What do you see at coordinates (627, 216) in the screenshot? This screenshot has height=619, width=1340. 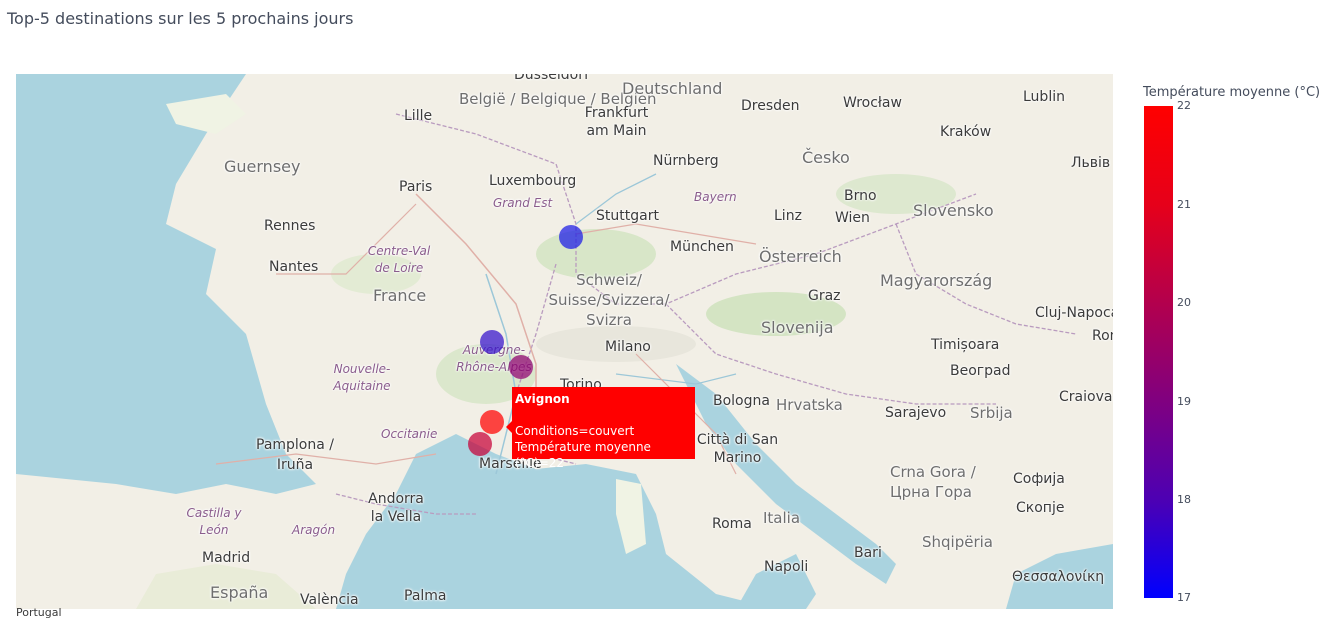 I see `city-label: Stuttgart` at bounding box center [627, 216].